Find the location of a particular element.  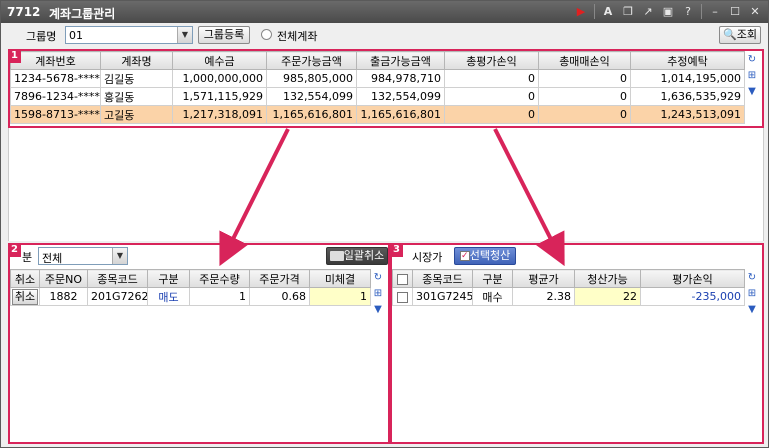

column-header: 계좌번호 is located at coordinates (55, 60).